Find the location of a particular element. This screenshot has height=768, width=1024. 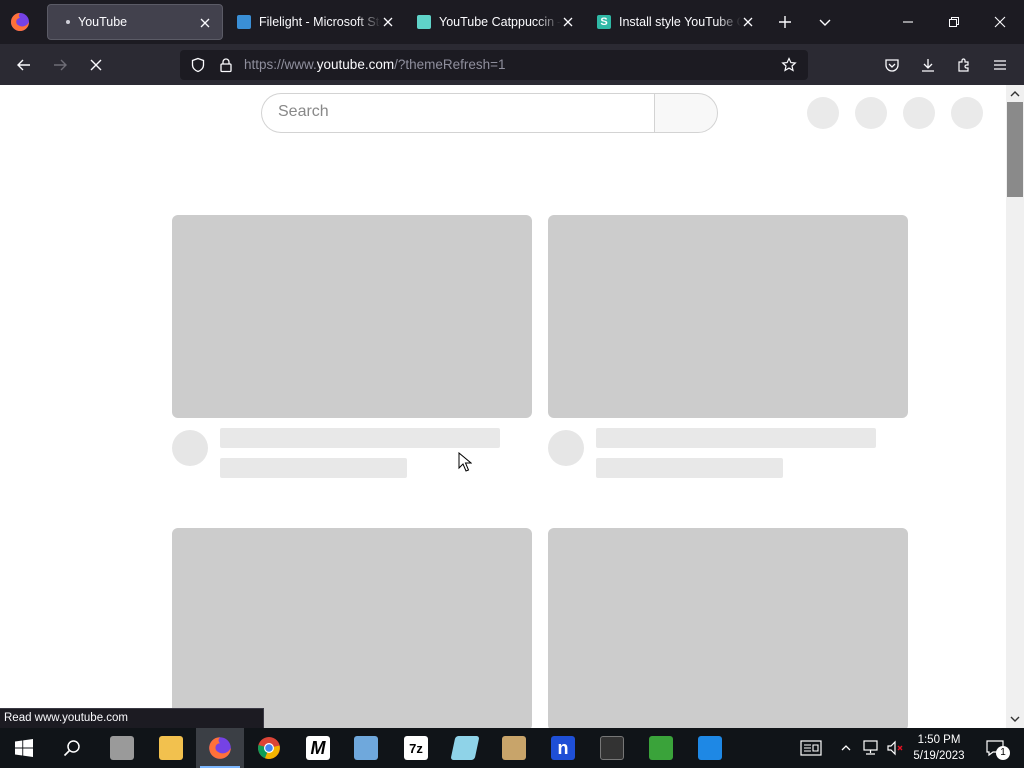

download-app is located at coordinates (661, 748).